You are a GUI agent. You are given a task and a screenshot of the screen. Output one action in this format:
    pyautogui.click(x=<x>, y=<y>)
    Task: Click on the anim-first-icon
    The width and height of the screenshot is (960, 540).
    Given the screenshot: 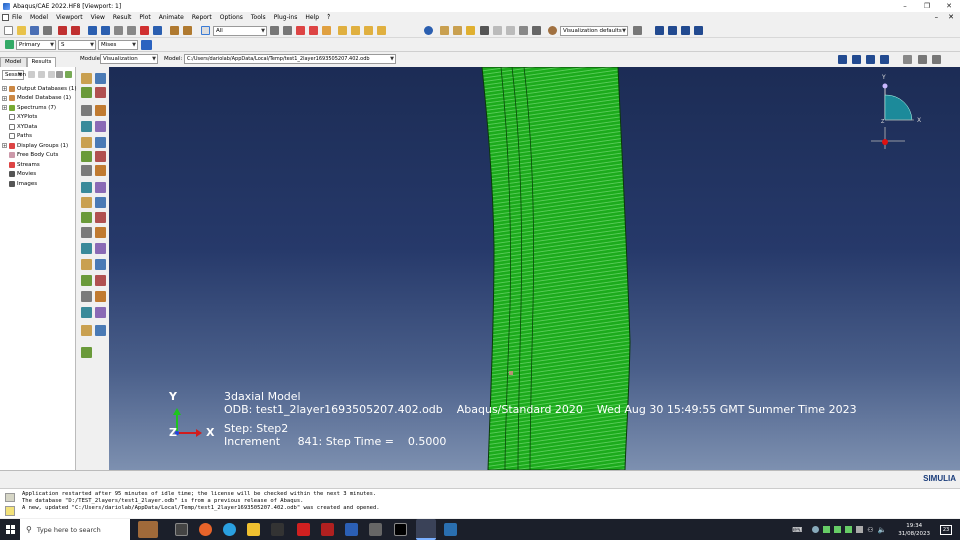 What is the action you would take?
    pyautogui.click(x=842, y=59)
    